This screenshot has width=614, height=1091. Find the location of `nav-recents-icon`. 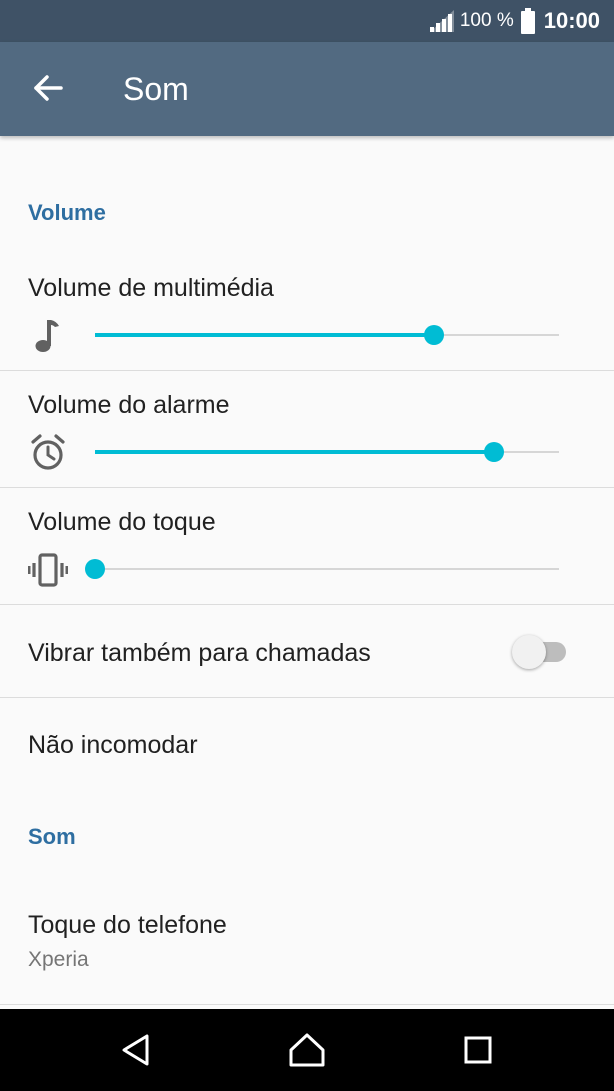

nav-recents-icon is located at coordinates (478, 1050).